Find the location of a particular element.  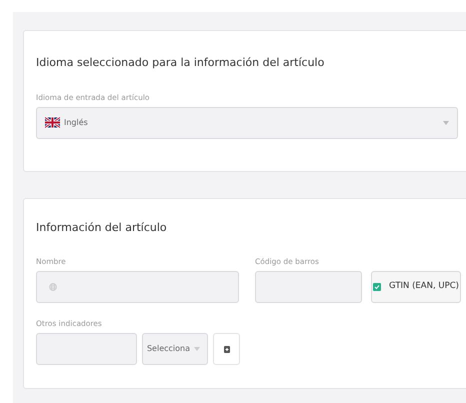

language-select: Inglés is located at coordinates (247, 122).